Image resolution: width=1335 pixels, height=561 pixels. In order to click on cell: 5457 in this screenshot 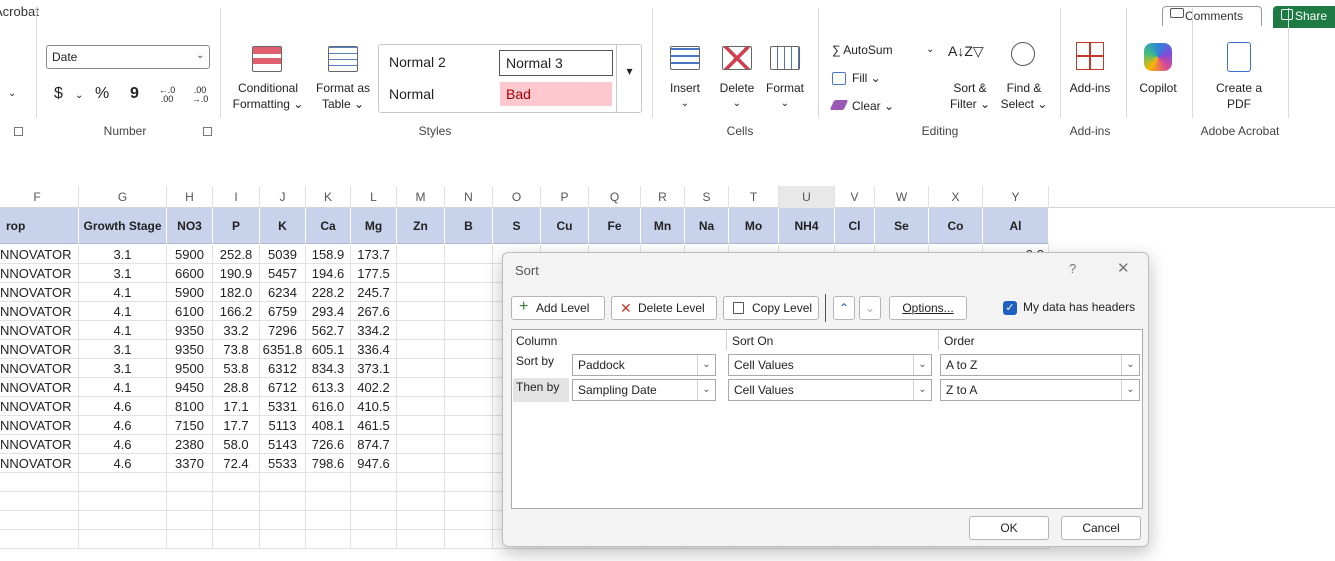, I will do `click(283, 273)`.